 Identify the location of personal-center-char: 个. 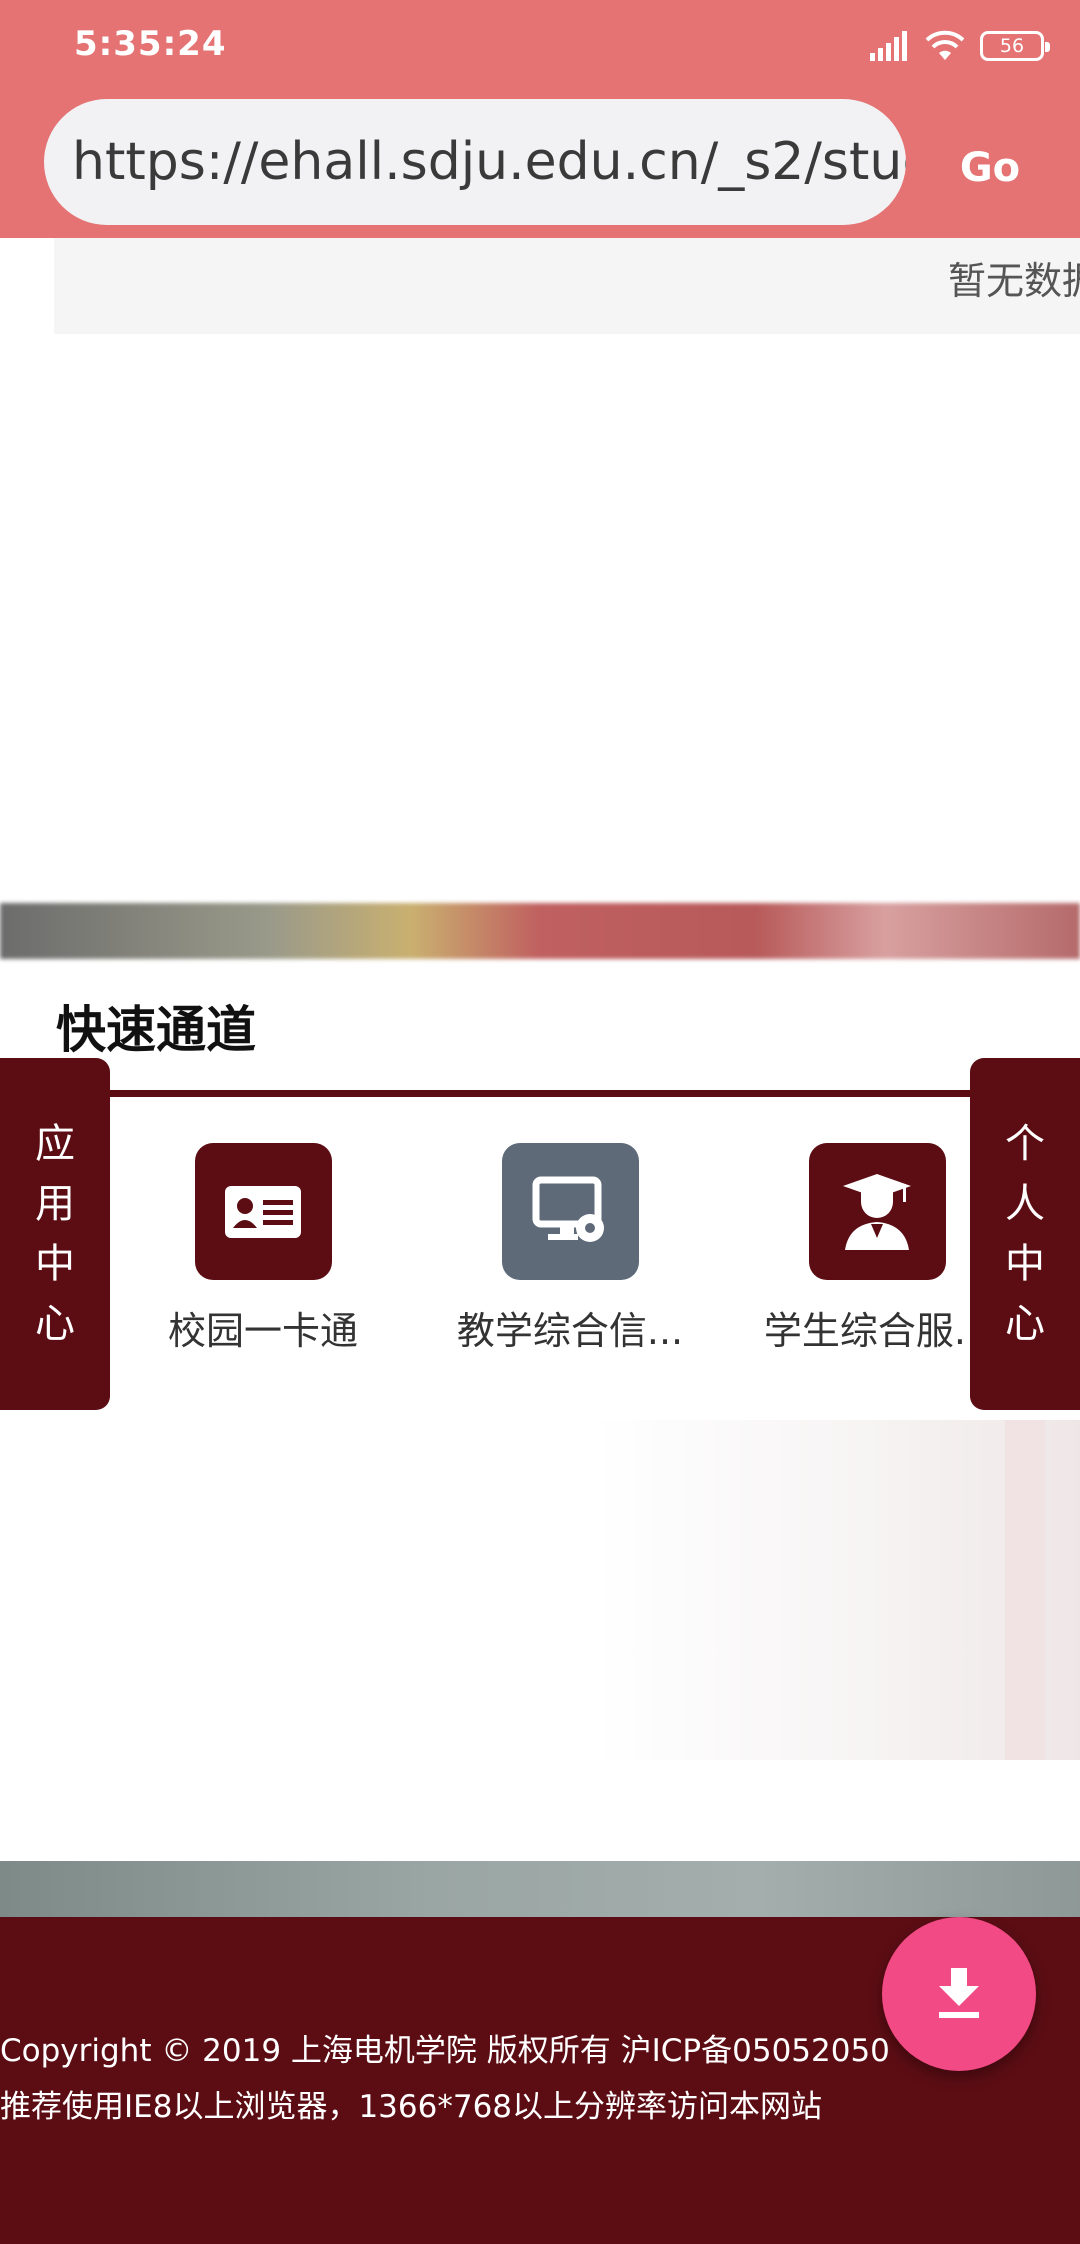
(1025, 1144).